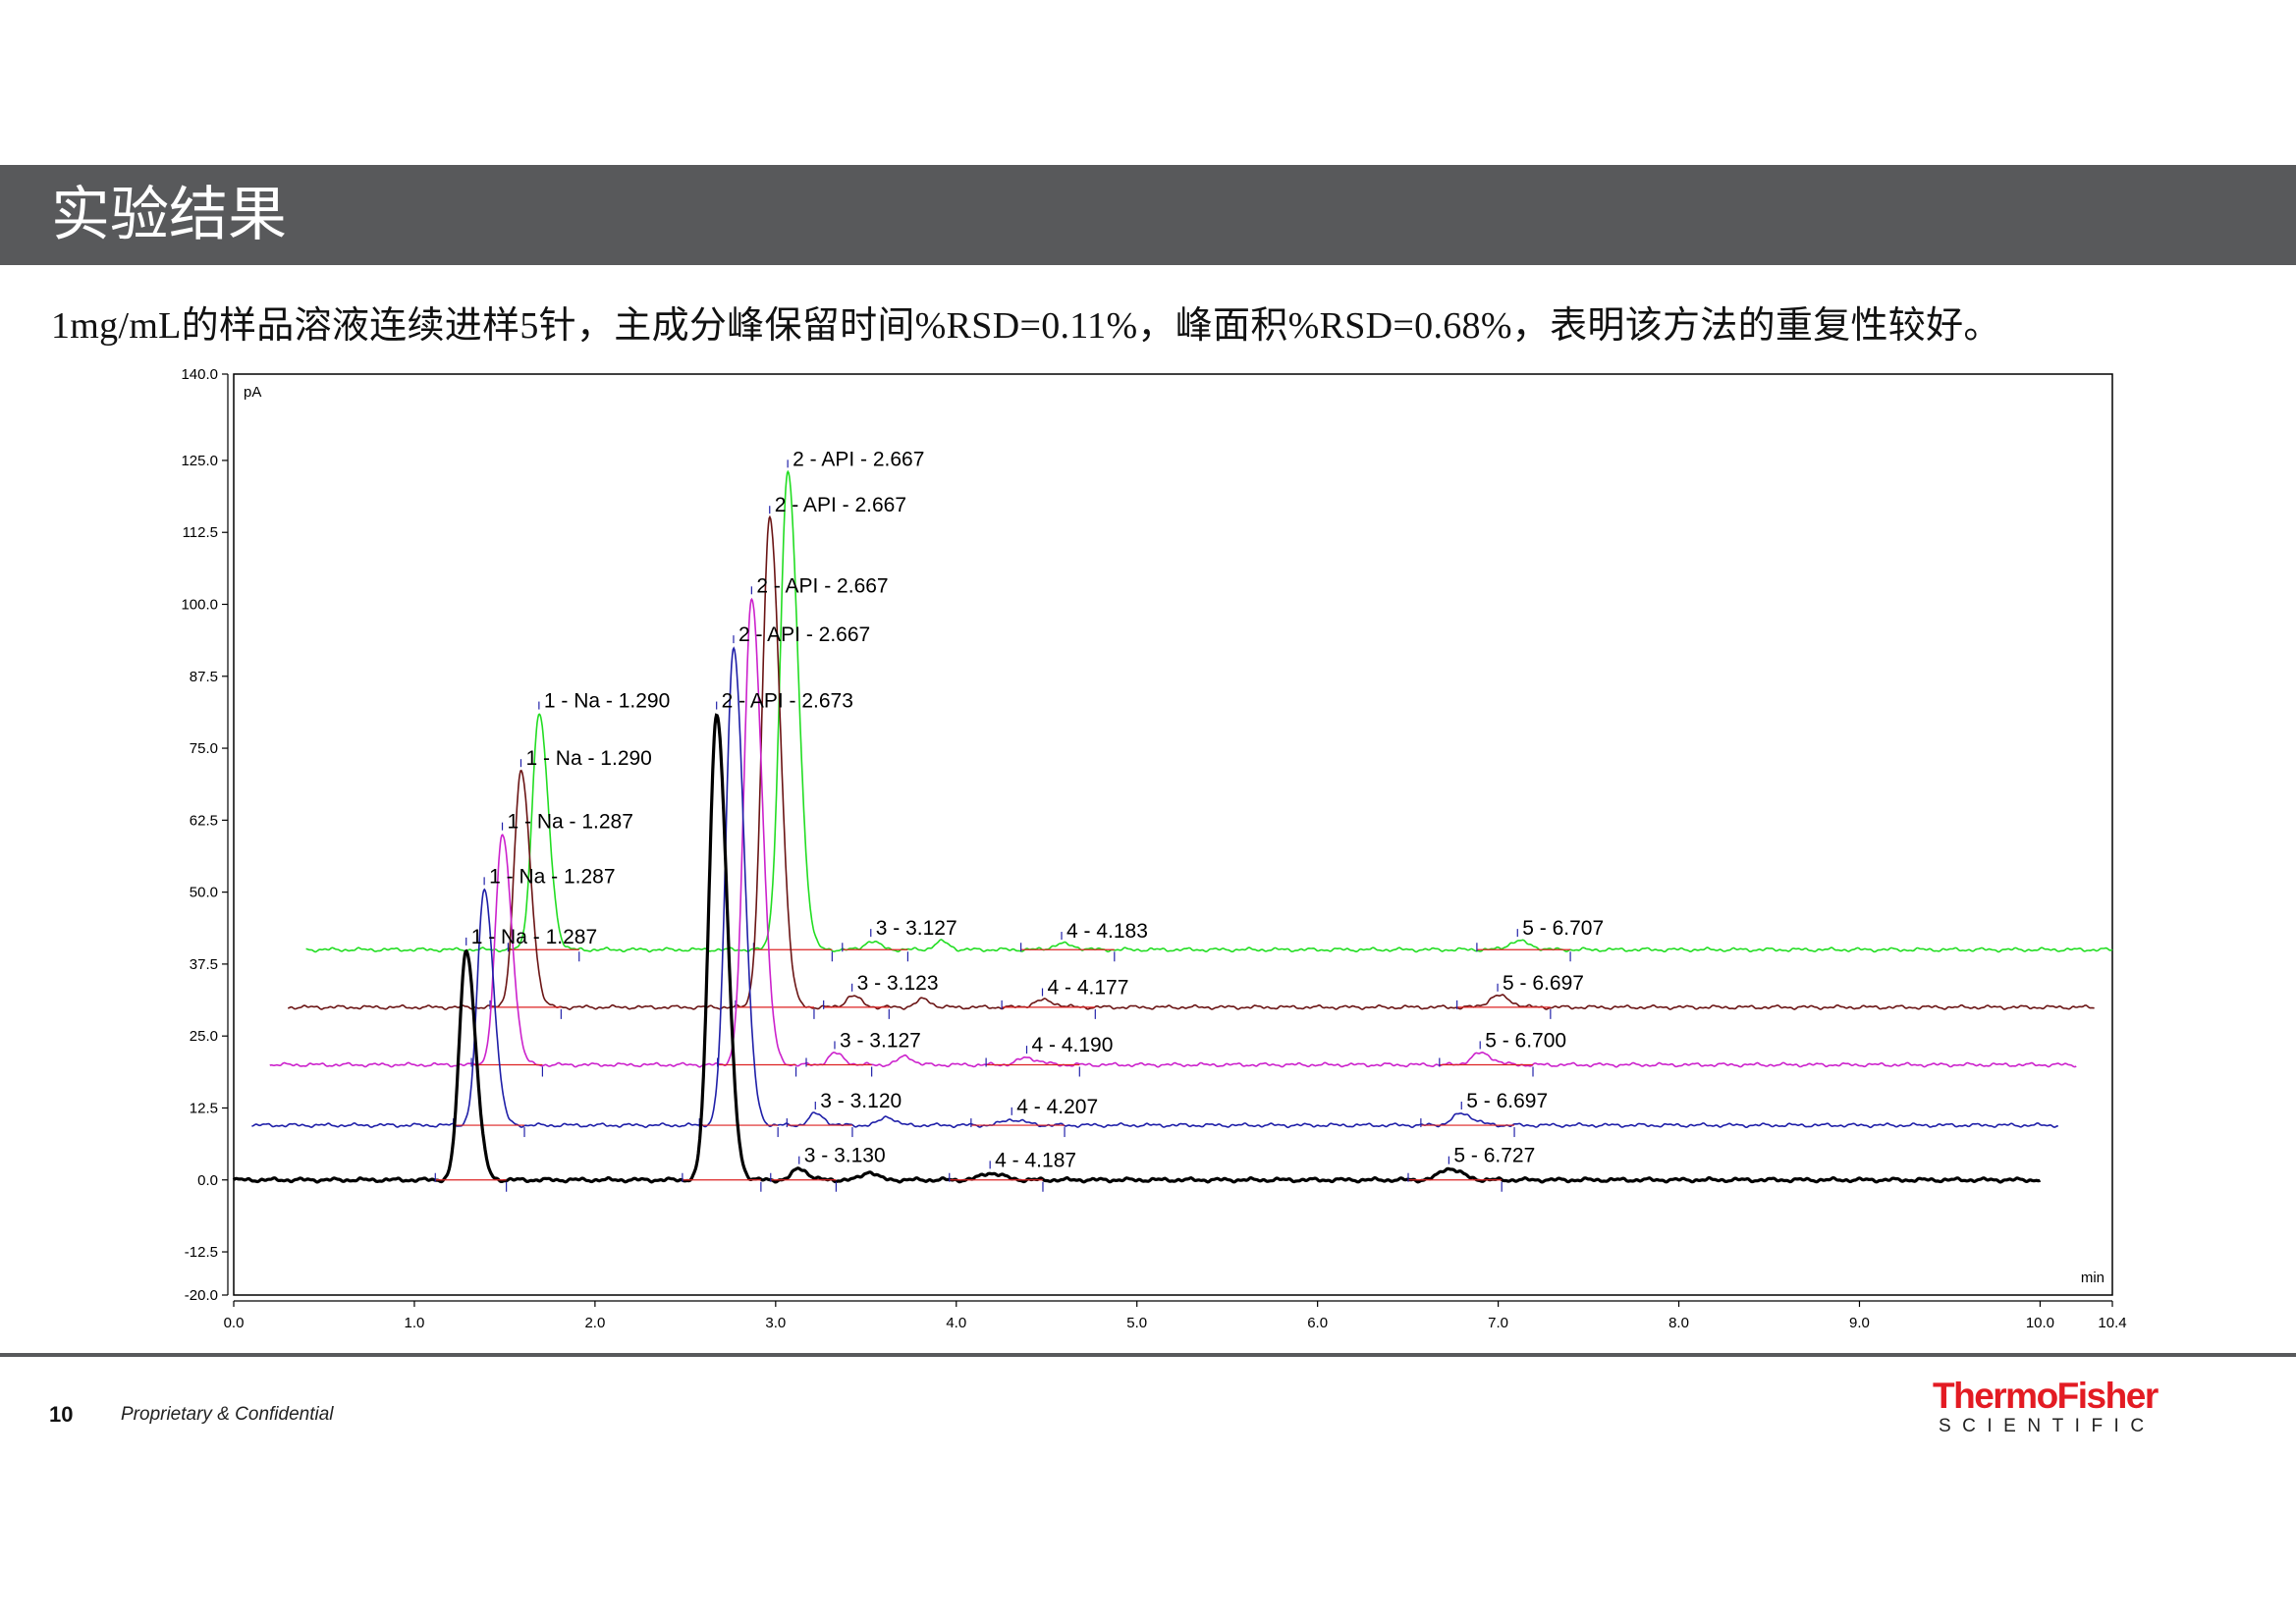 The image size is (2296, 1622). I want to click on peak-label: 4 - 4.183, so click(1107, 931).